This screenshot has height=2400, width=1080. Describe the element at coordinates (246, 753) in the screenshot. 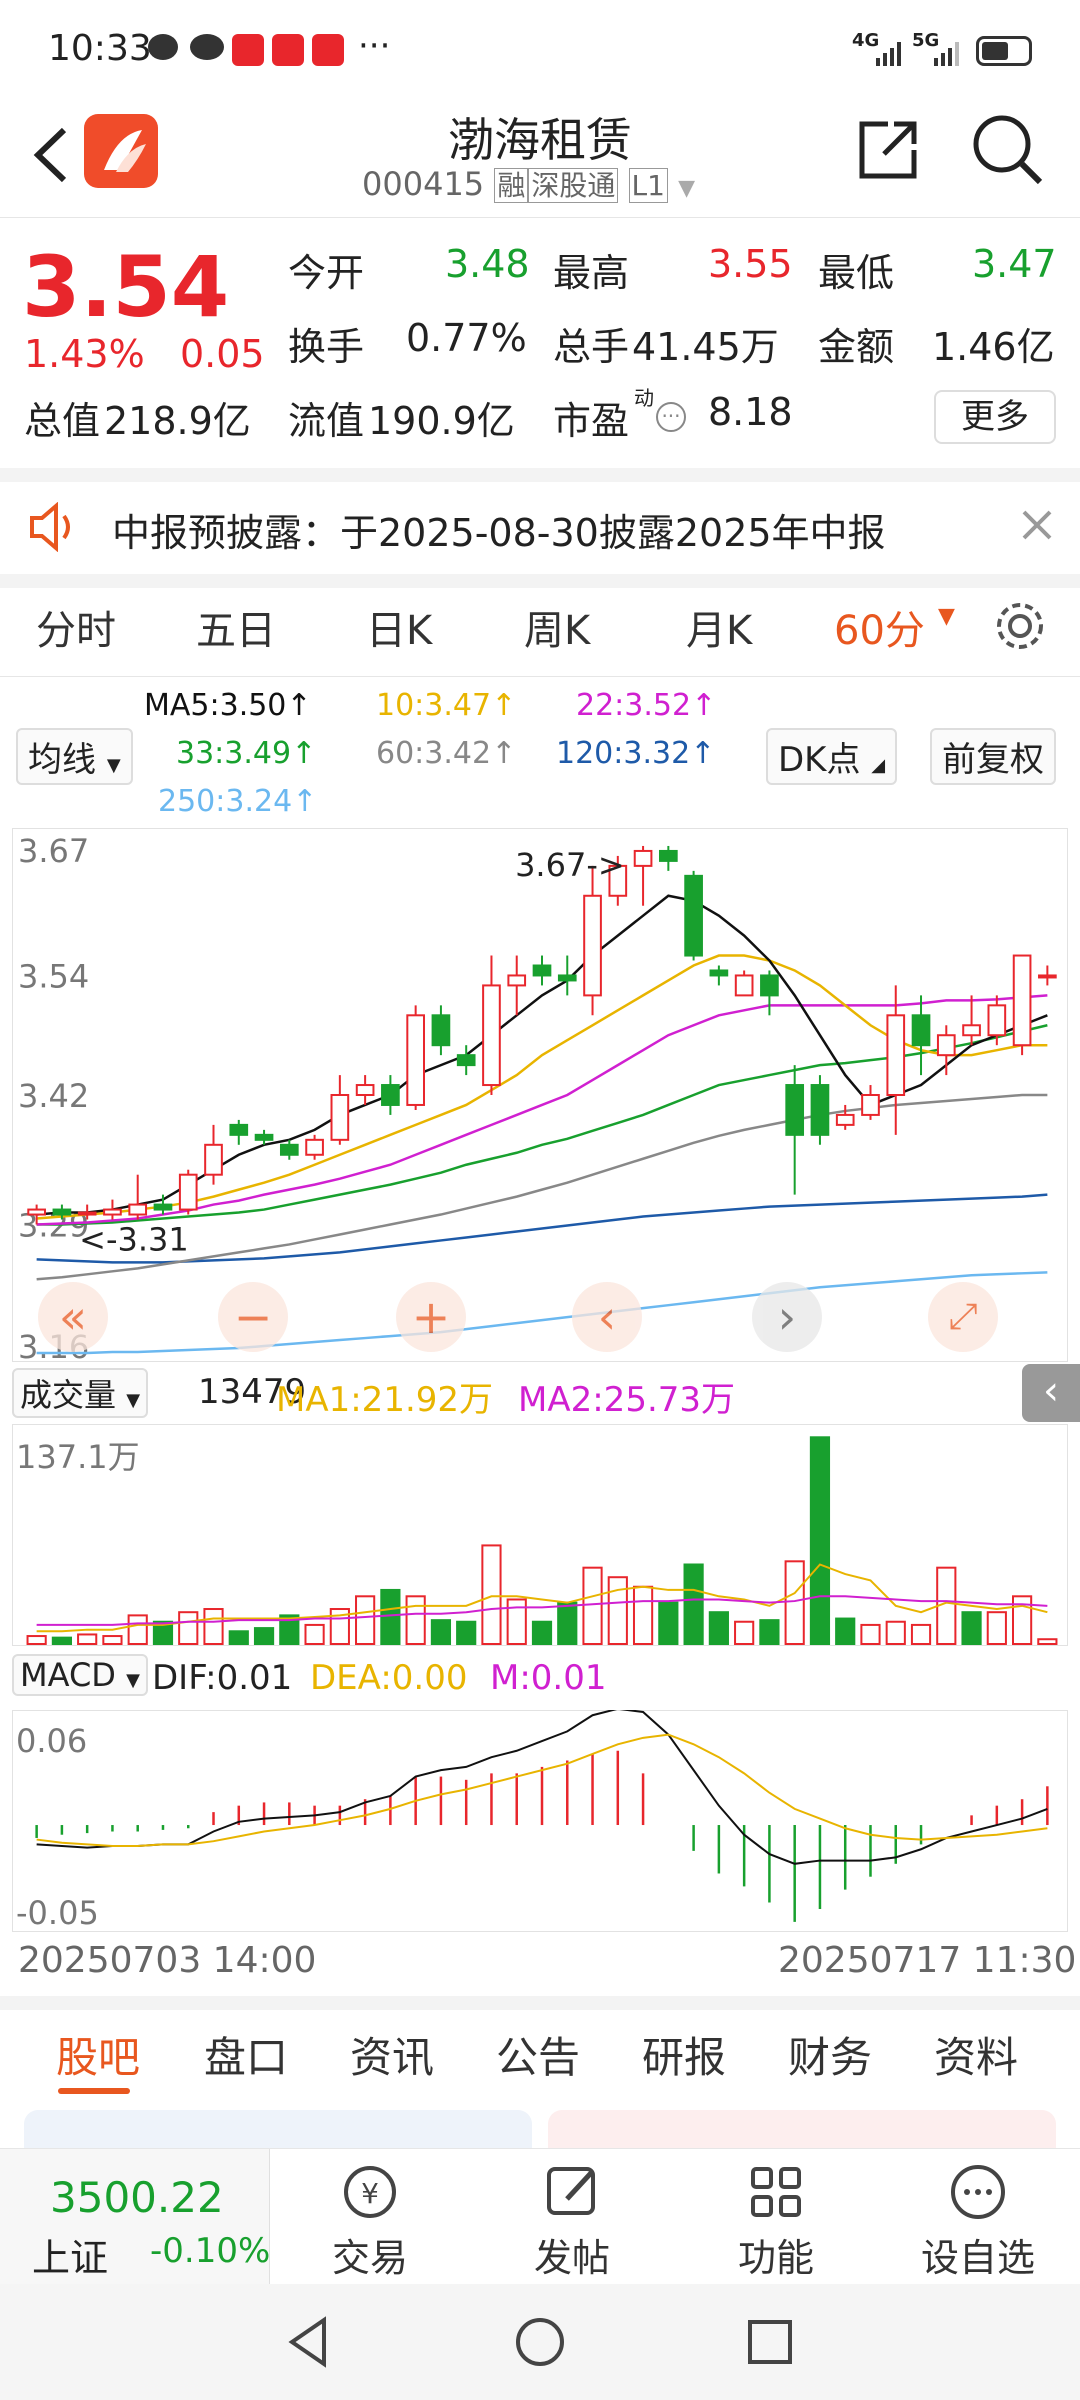

I see `ma33-label: 33:3.49↑` at that location.